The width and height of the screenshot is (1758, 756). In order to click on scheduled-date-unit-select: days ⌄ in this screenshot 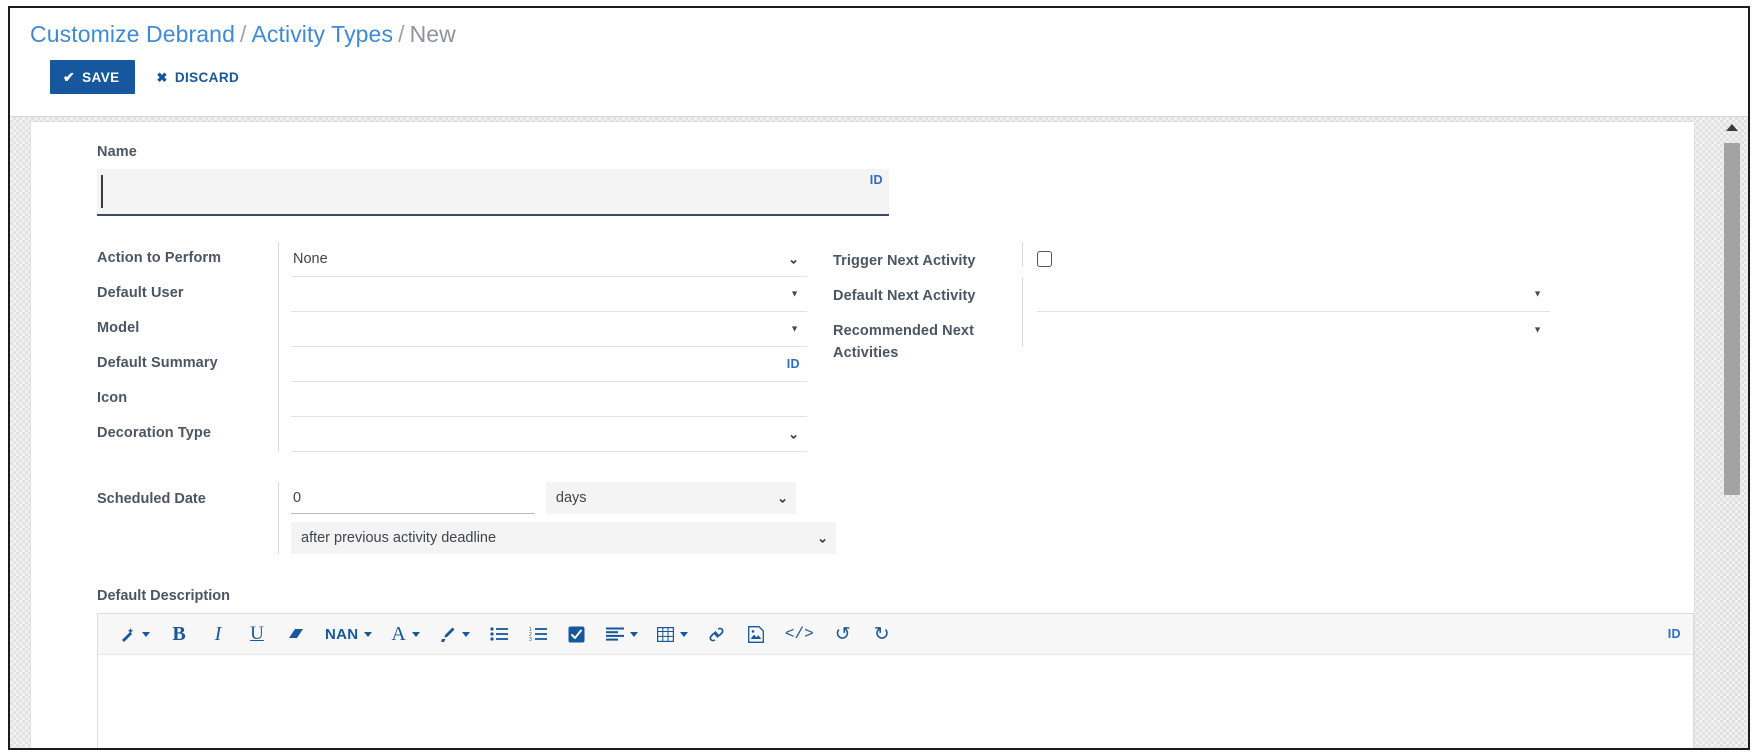, I will do `click(670, 498)`.